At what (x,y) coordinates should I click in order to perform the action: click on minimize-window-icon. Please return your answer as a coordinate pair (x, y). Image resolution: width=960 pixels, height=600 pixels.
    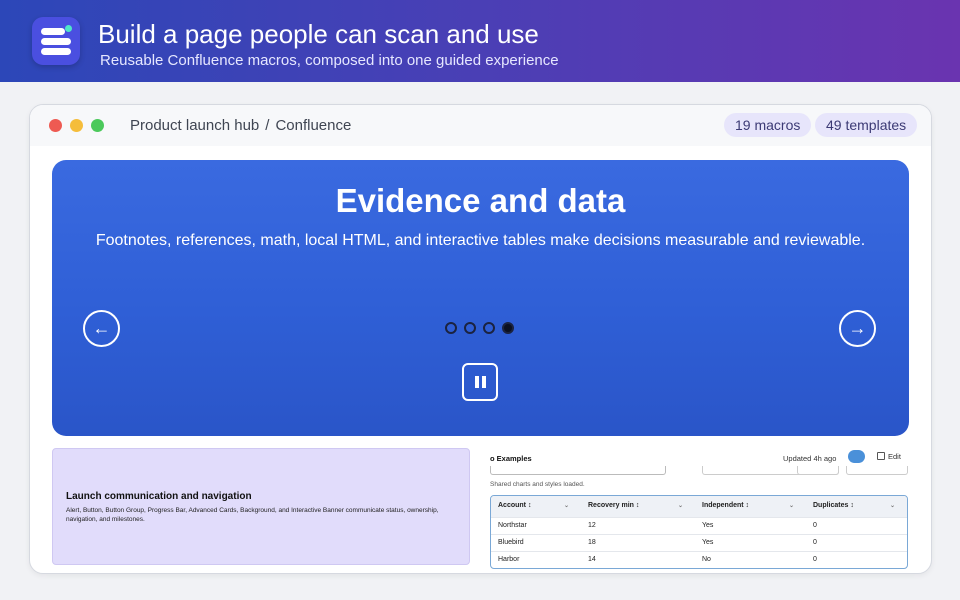
    Looking at the image, I should click on (76, 125).